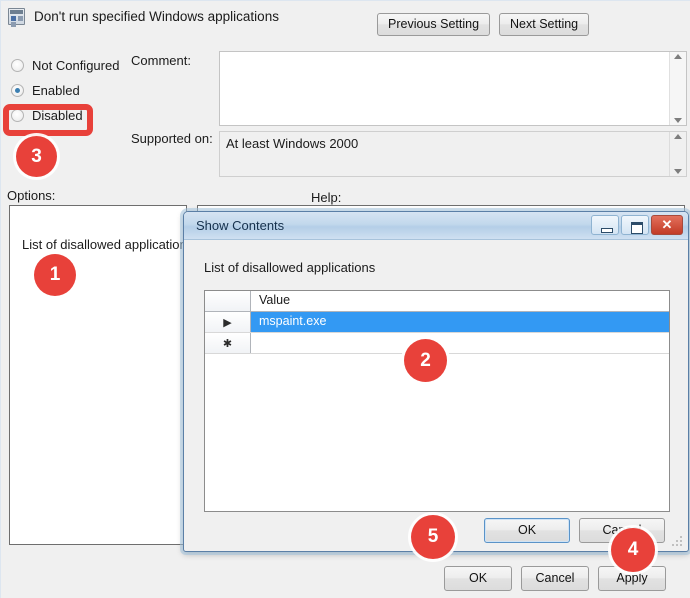 The width and height of the screenshot is (690, 598). I want to click on annotation-badge-2: 2, so click(425, 360).